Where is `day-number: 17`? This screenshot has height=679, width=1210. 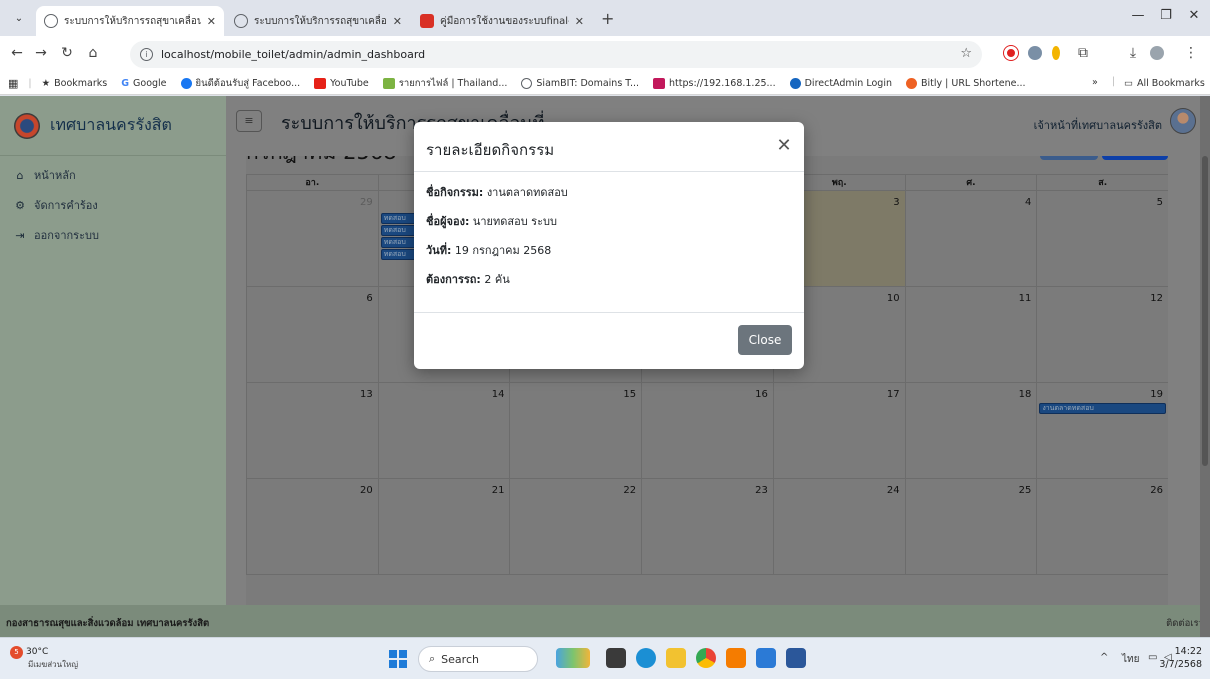 day-number: 17 is located at coordinates (893, 394).